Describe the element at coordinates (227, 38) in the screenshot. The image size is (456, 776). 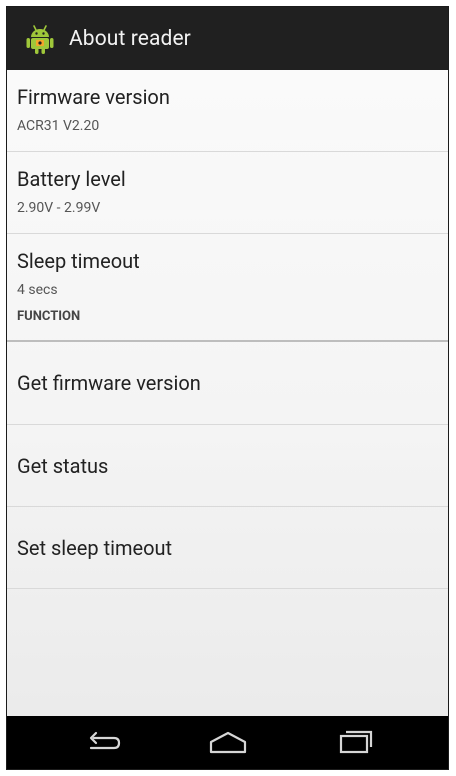
I see `action-bar: About reader` at that location.